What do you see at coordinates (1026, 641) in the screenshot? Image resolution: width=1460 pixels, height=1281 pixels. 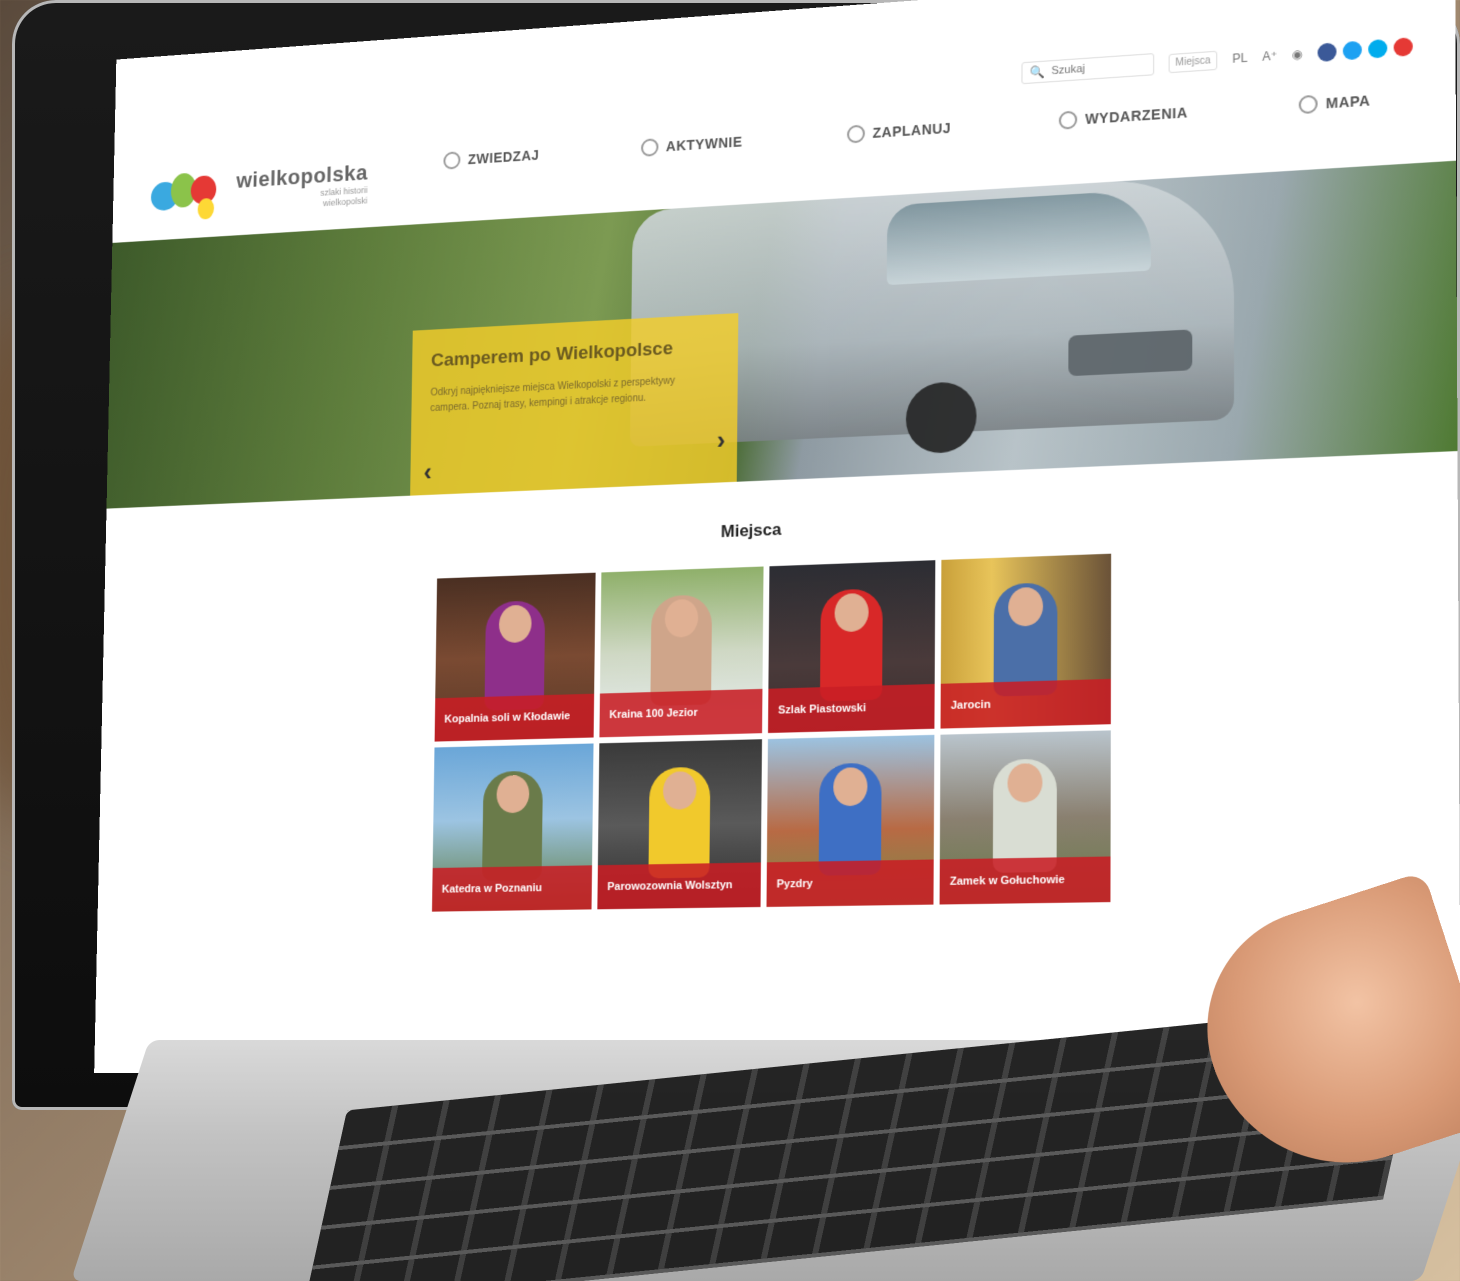 I see `place-tile: Jarocin` at bounding box center [1026, 641].